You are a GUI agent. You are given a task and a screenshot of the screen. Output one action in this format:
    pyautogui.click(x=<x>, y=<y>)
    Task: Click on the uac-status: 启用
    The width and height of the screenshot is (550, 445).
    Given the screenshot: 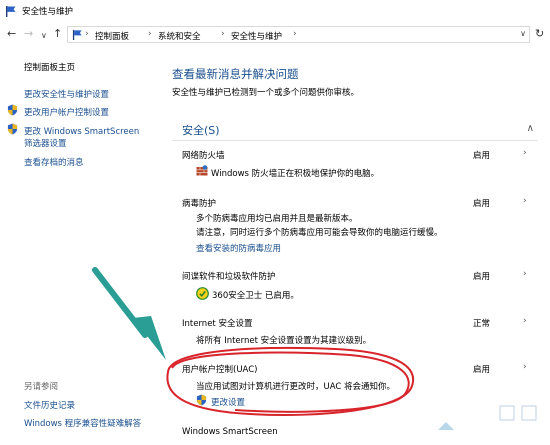 What is the action you would take?
    pyautogui.click(x=482, y=370)
    